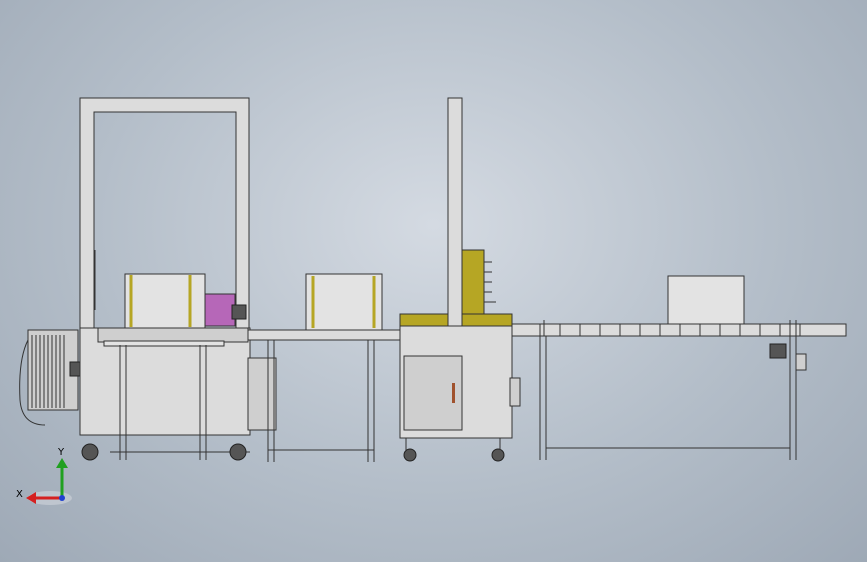 The image size is (867, 562). What do you see at coordinates (706, 300) in the screenshot?
I see `carton-on-roller` at bounding box center [706, 300].